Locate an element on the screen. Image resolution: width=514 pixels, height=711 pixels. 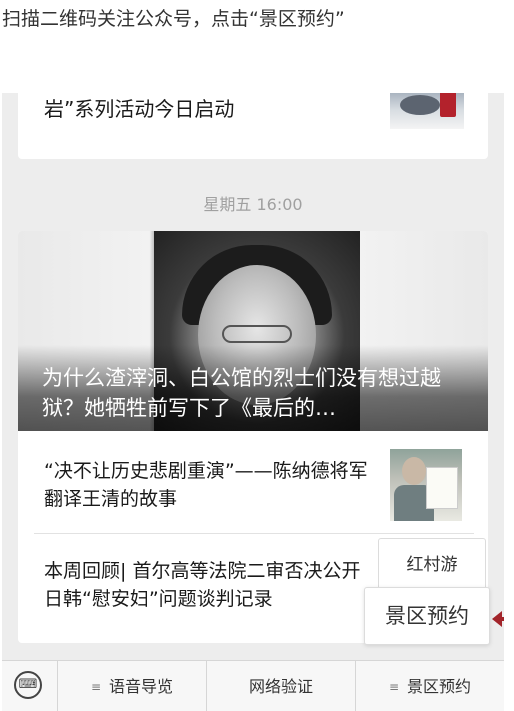
menu-audio-guide: ≡ 语音导览 is located at coordinates (132, 686).